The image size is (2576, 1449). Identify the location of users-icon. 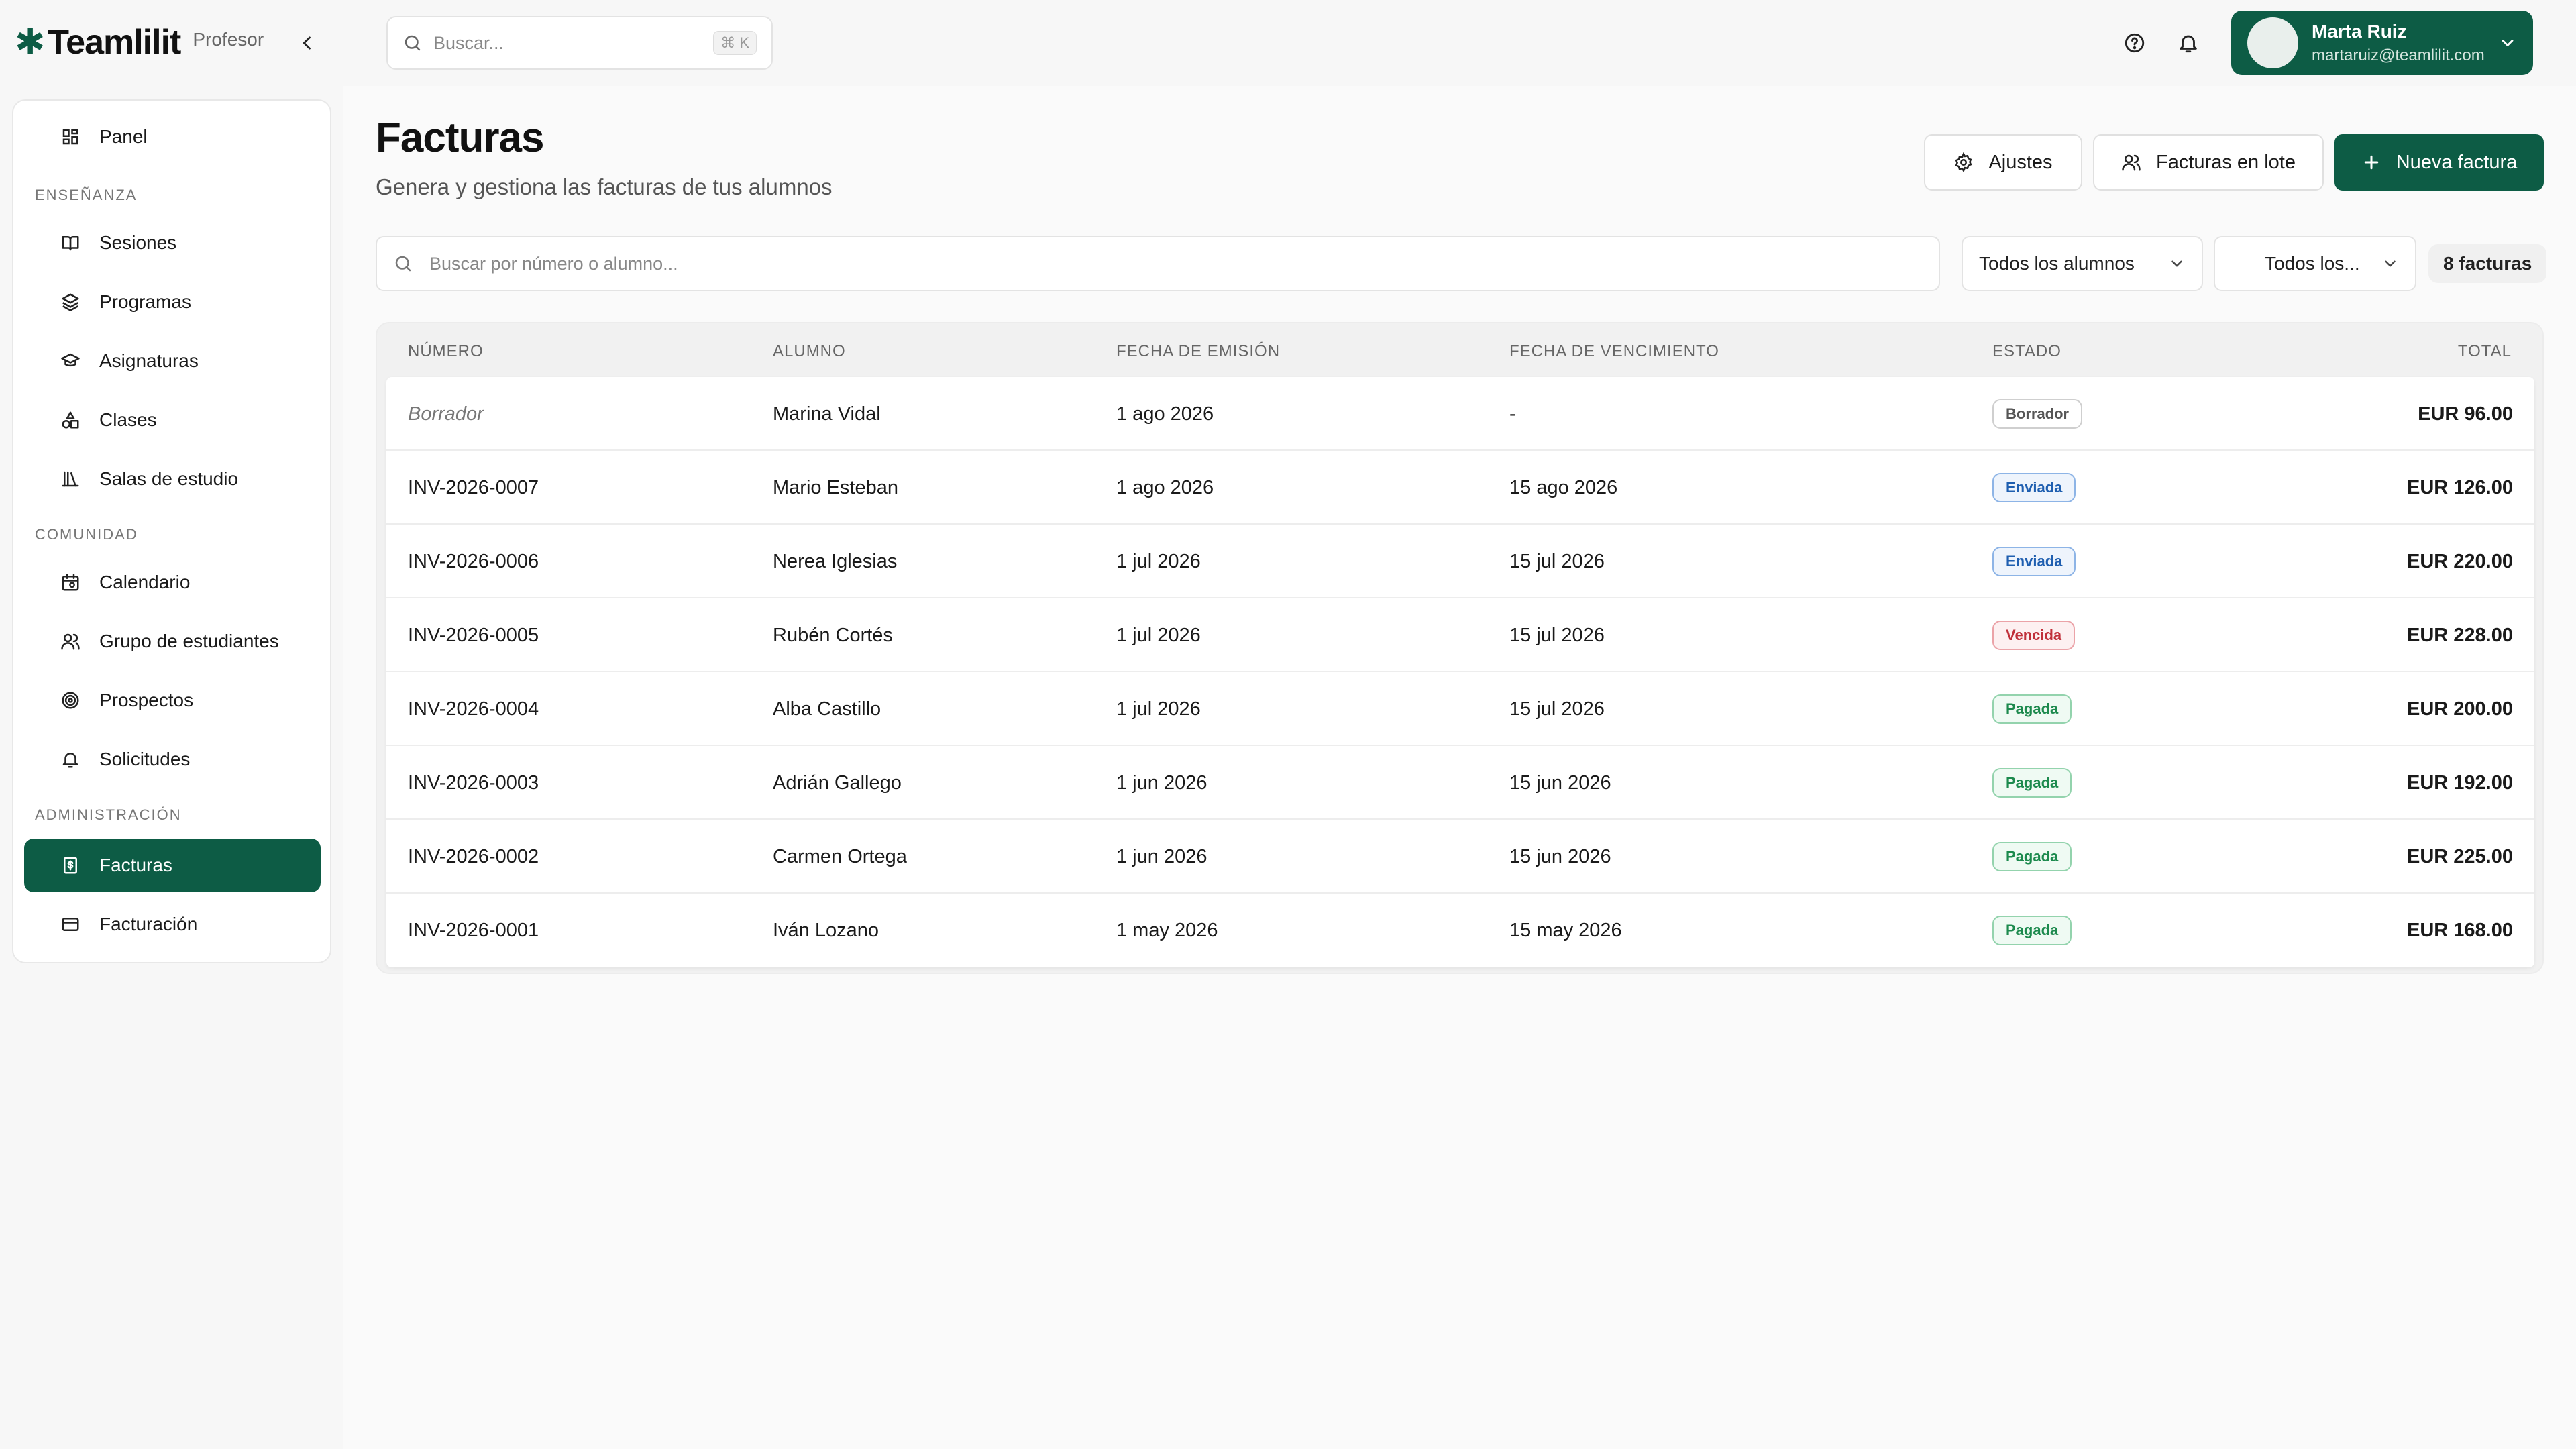
(70, 641).